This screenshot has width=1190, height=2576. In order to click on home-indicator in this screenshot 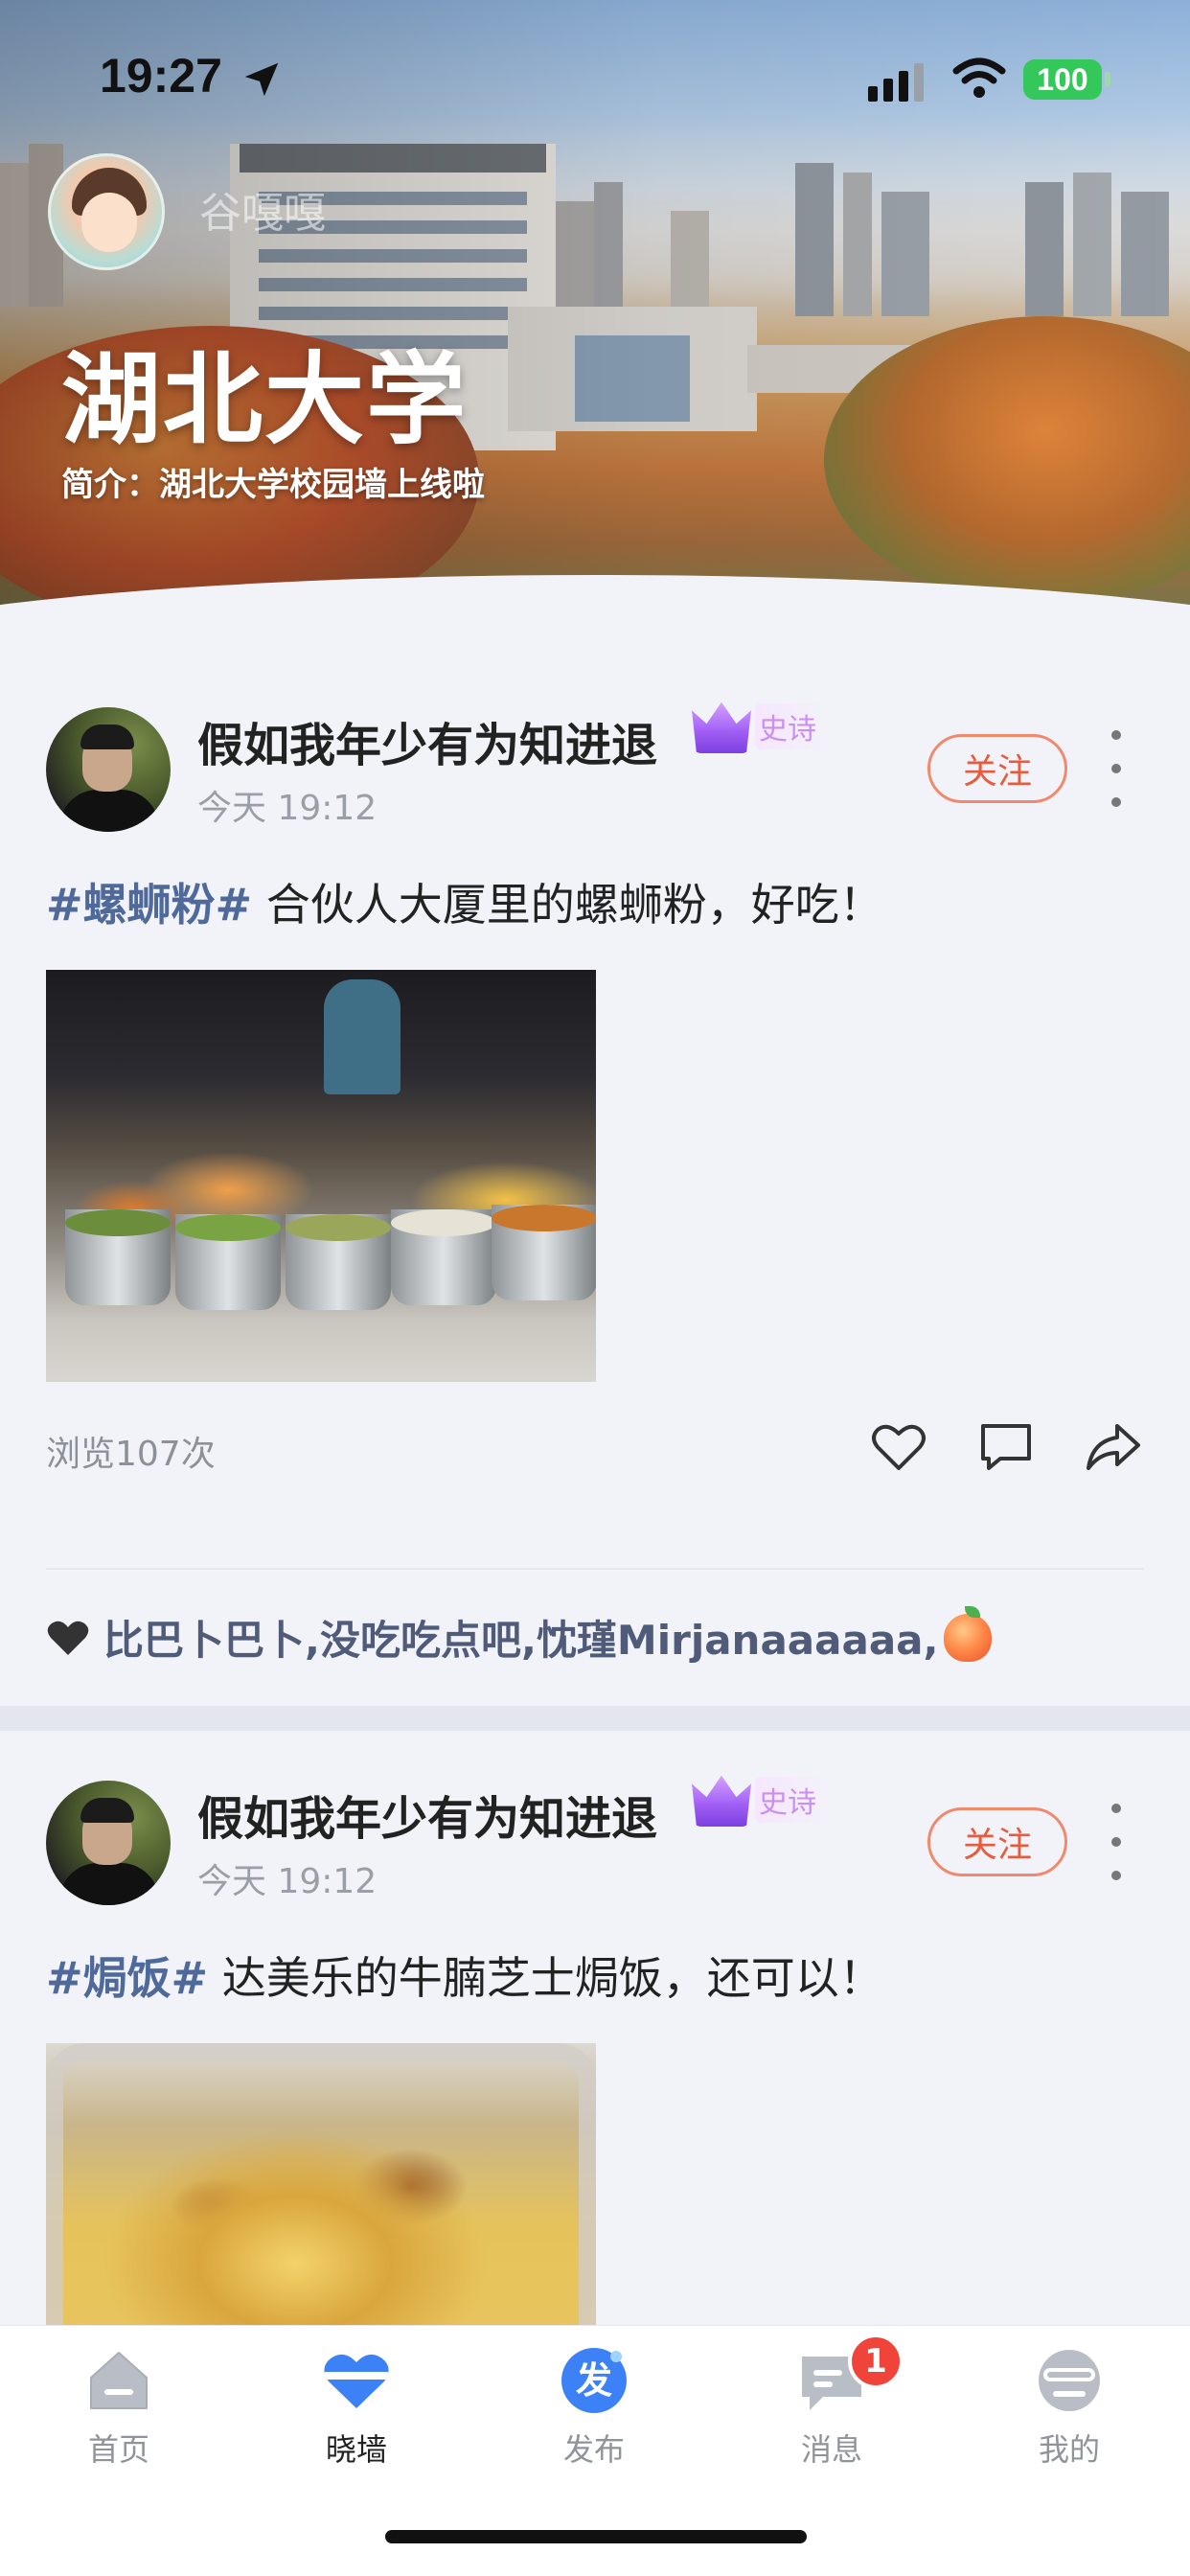, I will do `click(596, 2536)`.